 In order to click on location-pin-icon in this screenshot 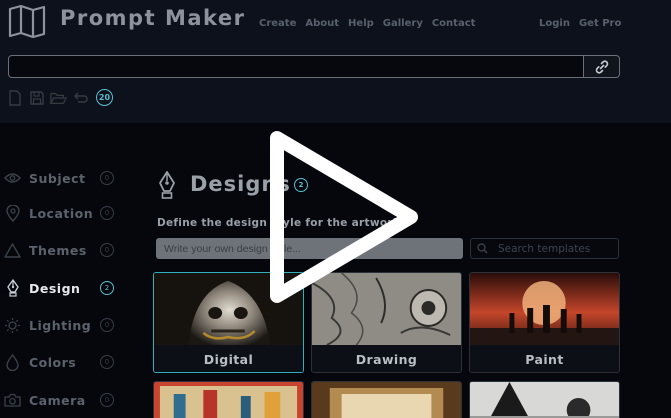, I will do `click(12, 213)`.